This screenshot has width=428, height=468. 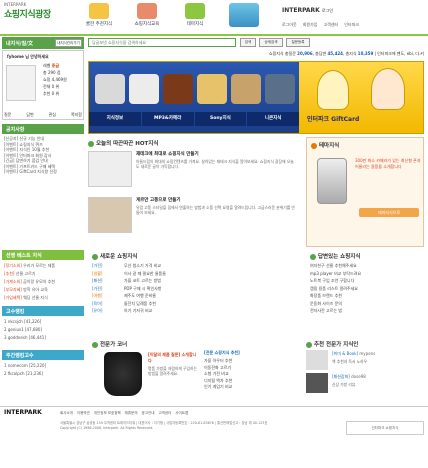 What do you see at coordinates (367, 353) in the screenshot?
I see `expert-id: mypens` at bounding box center [367, 353].